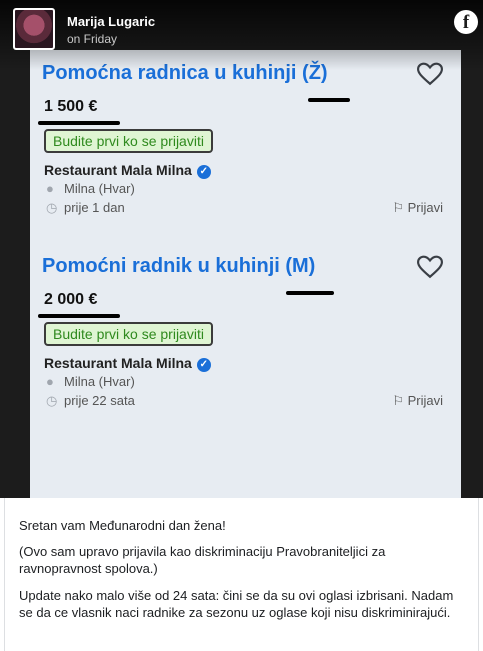 The height and width of the screenshot is (651, 483). Describe the element at coordinates (466, 22) in the screenshot. I see `facebook-logo-icon: f` at that location.